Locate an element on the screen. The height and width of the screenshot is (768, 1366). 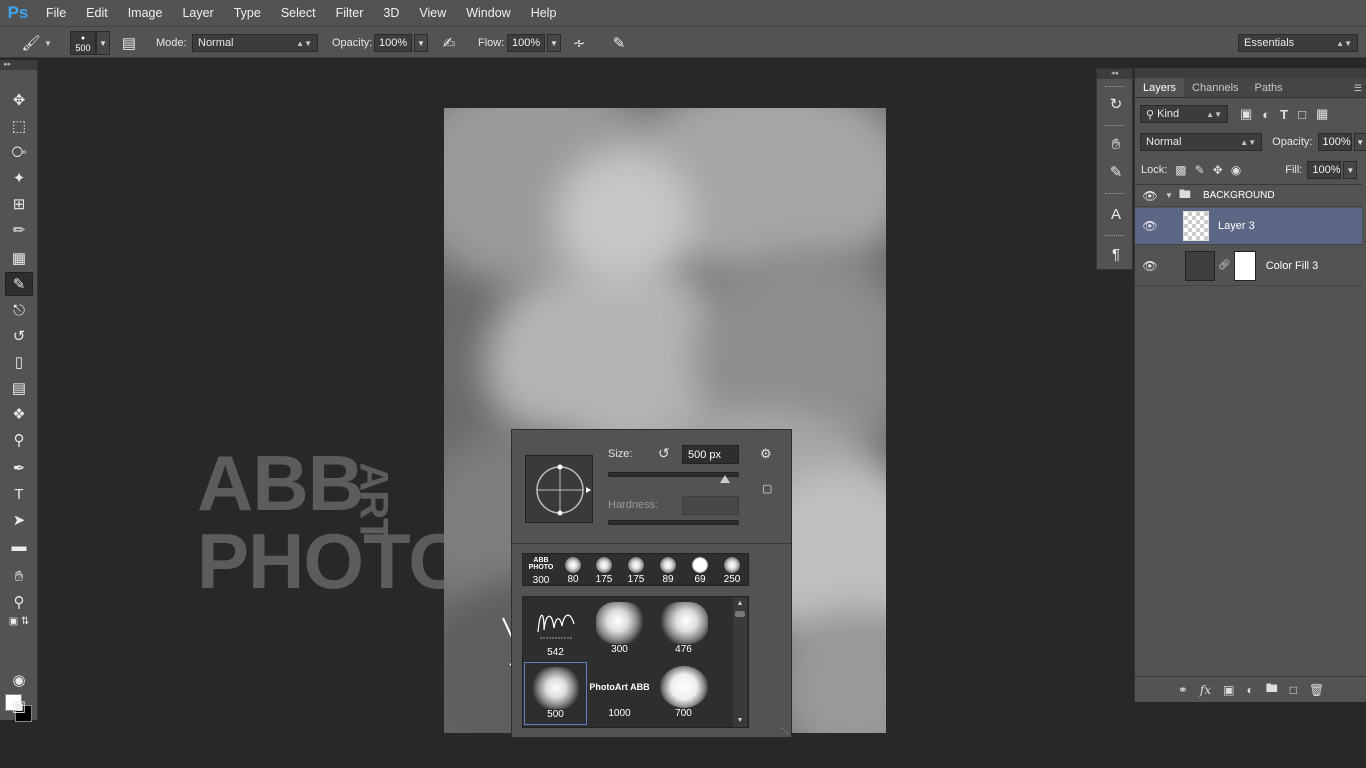
clone-stamp-tool-icon: ⎋ is located at coordinates (19, 310).